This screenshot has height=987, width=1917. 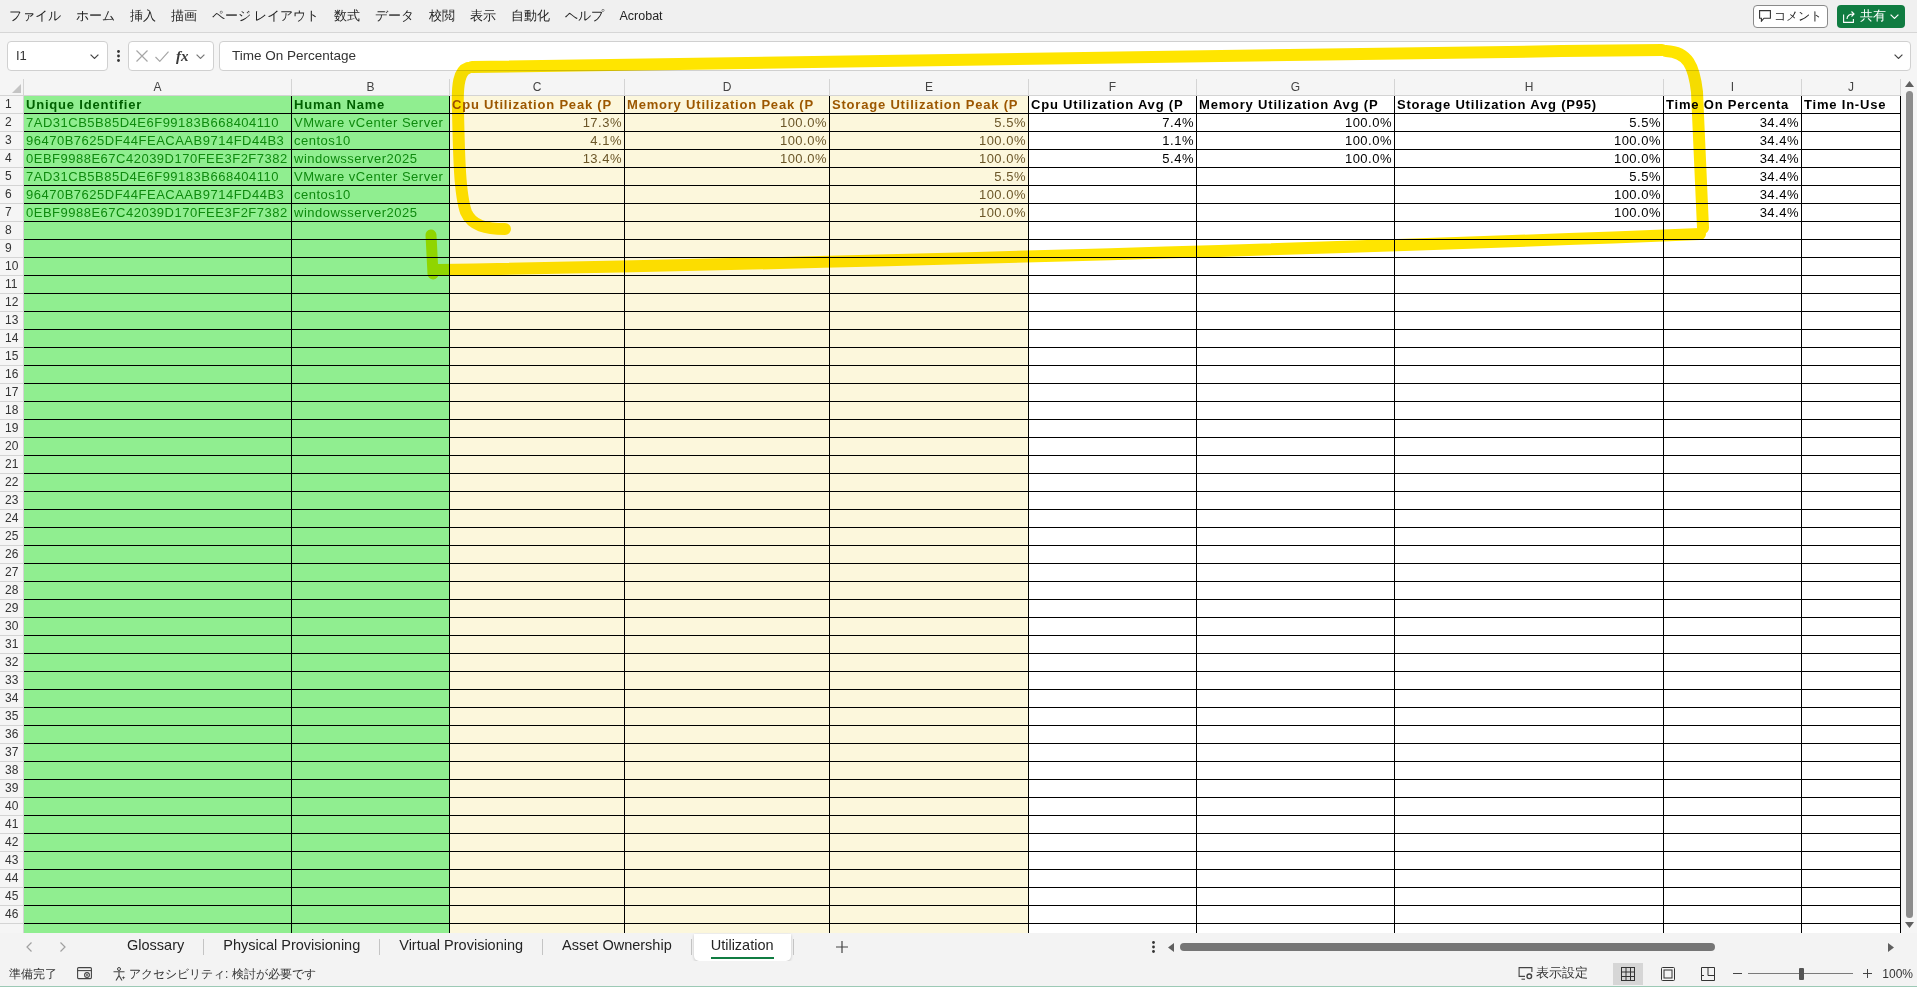 What do you see at coordinates (292, 947) in the screenshot?
I see `sheet-tab: Physical Provisioning` at bounding box center [292, 947].